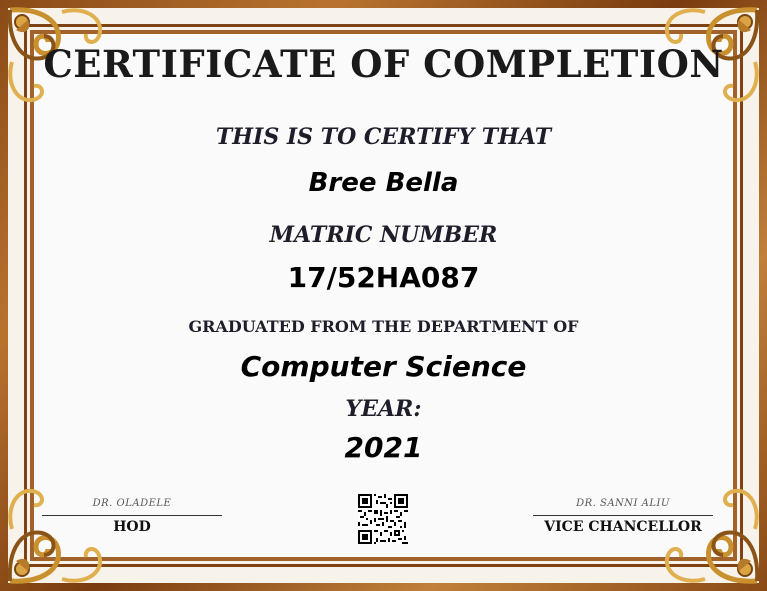 The width and height of the screenshot is (767, 591). I want to click on hod-signature-block: DR. OLADELE HOD, so click(132, 516).